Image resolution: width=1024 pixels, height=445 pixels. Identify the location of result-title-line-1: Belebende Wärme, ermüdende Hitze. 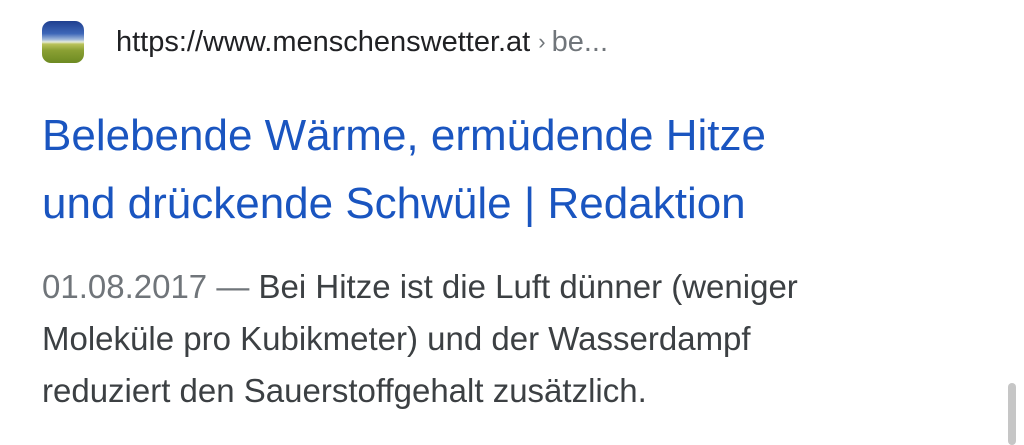
(512, 136).